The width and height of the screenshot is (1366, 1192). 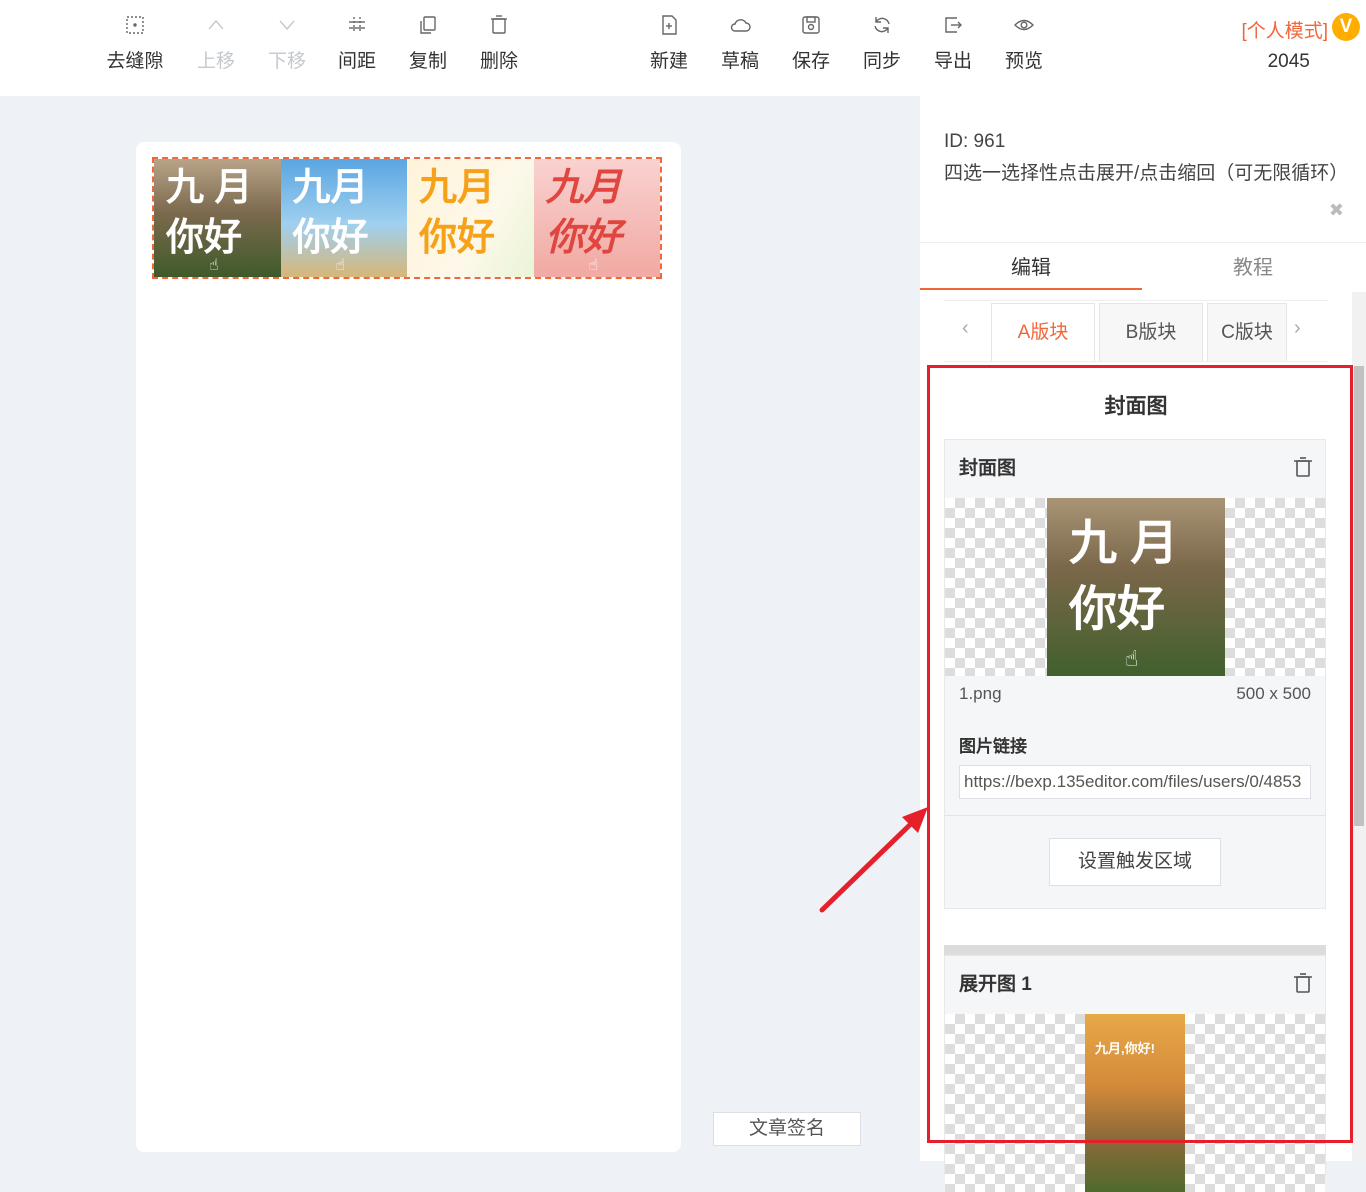 I want to click on chevron-down-icon, so click(x=287, y=25).